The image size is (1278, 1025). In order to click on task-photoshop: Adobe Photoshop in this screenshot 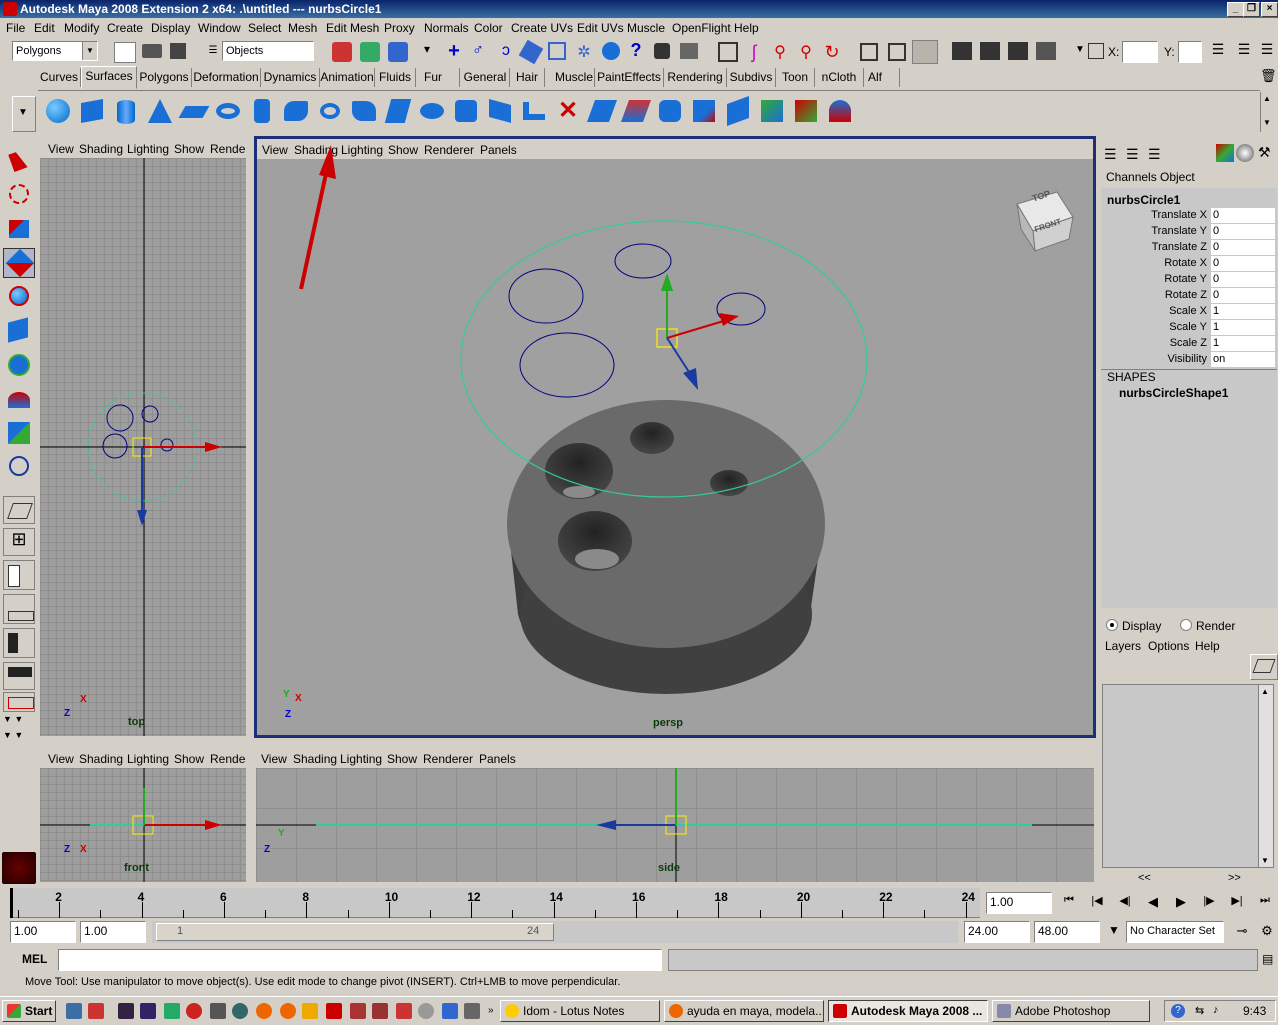, I will do `click(1071, 1011)`.